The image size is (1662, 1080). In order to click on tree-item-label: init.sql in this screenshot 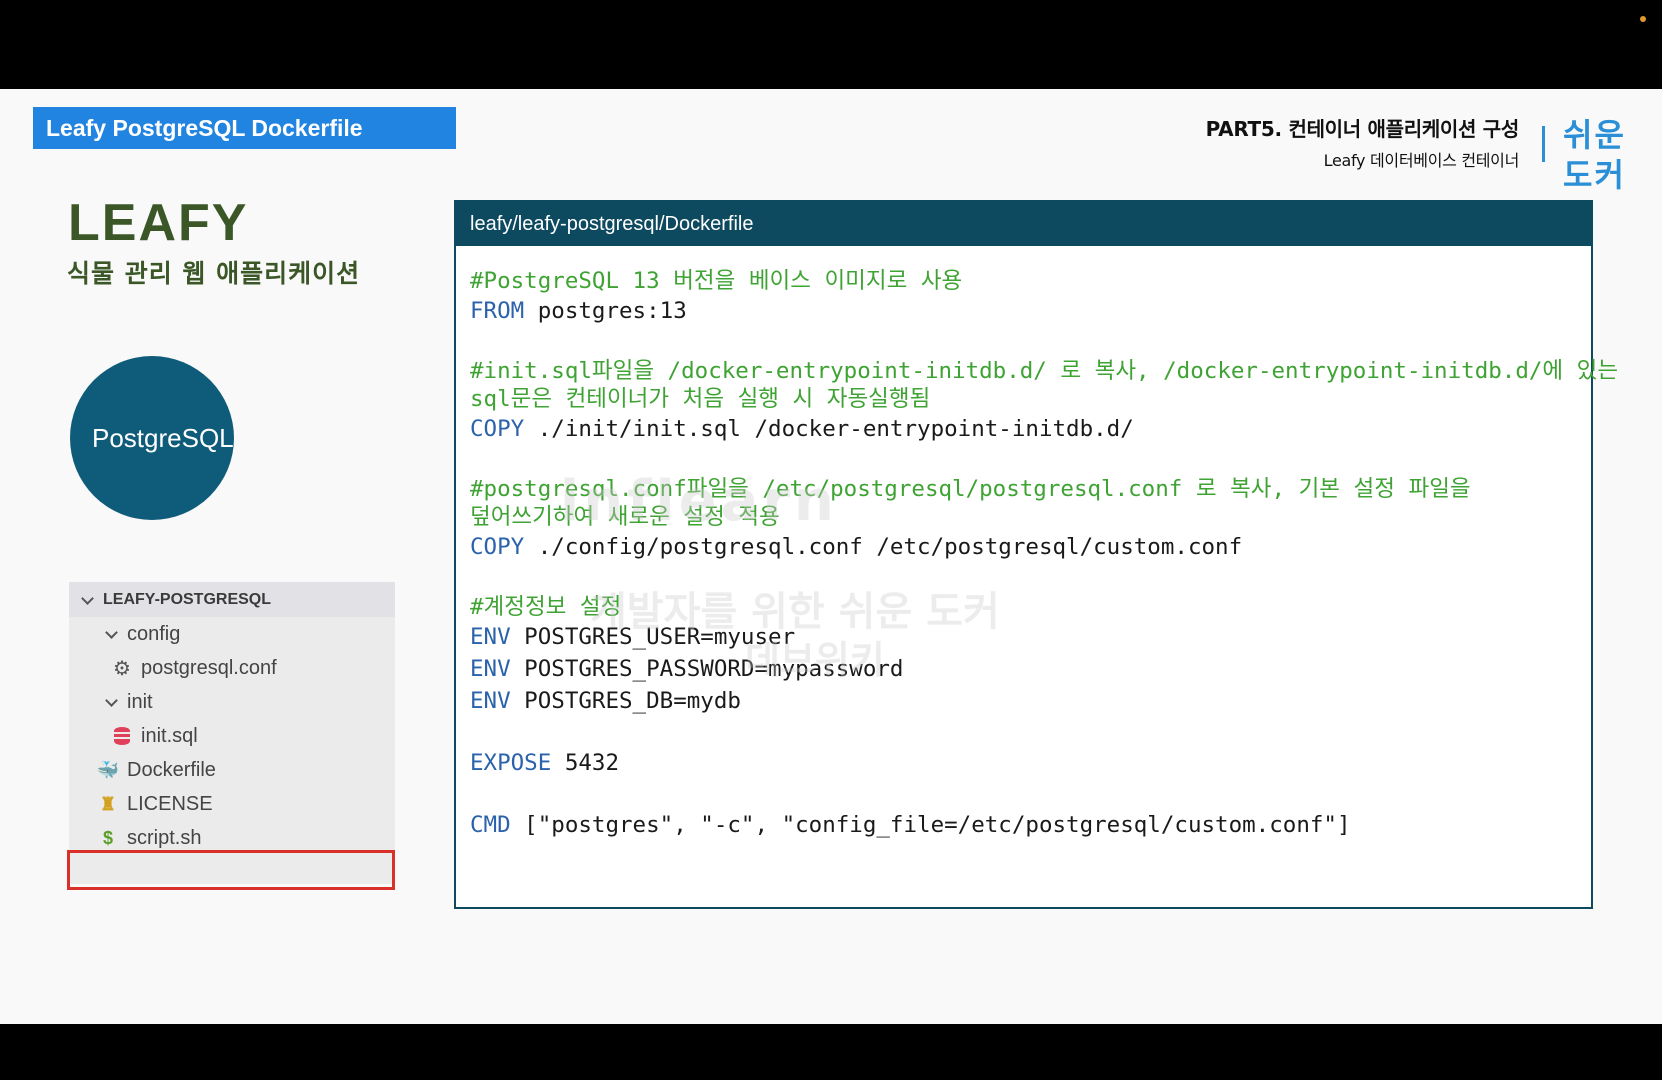, I will do `click(169, 735)`.